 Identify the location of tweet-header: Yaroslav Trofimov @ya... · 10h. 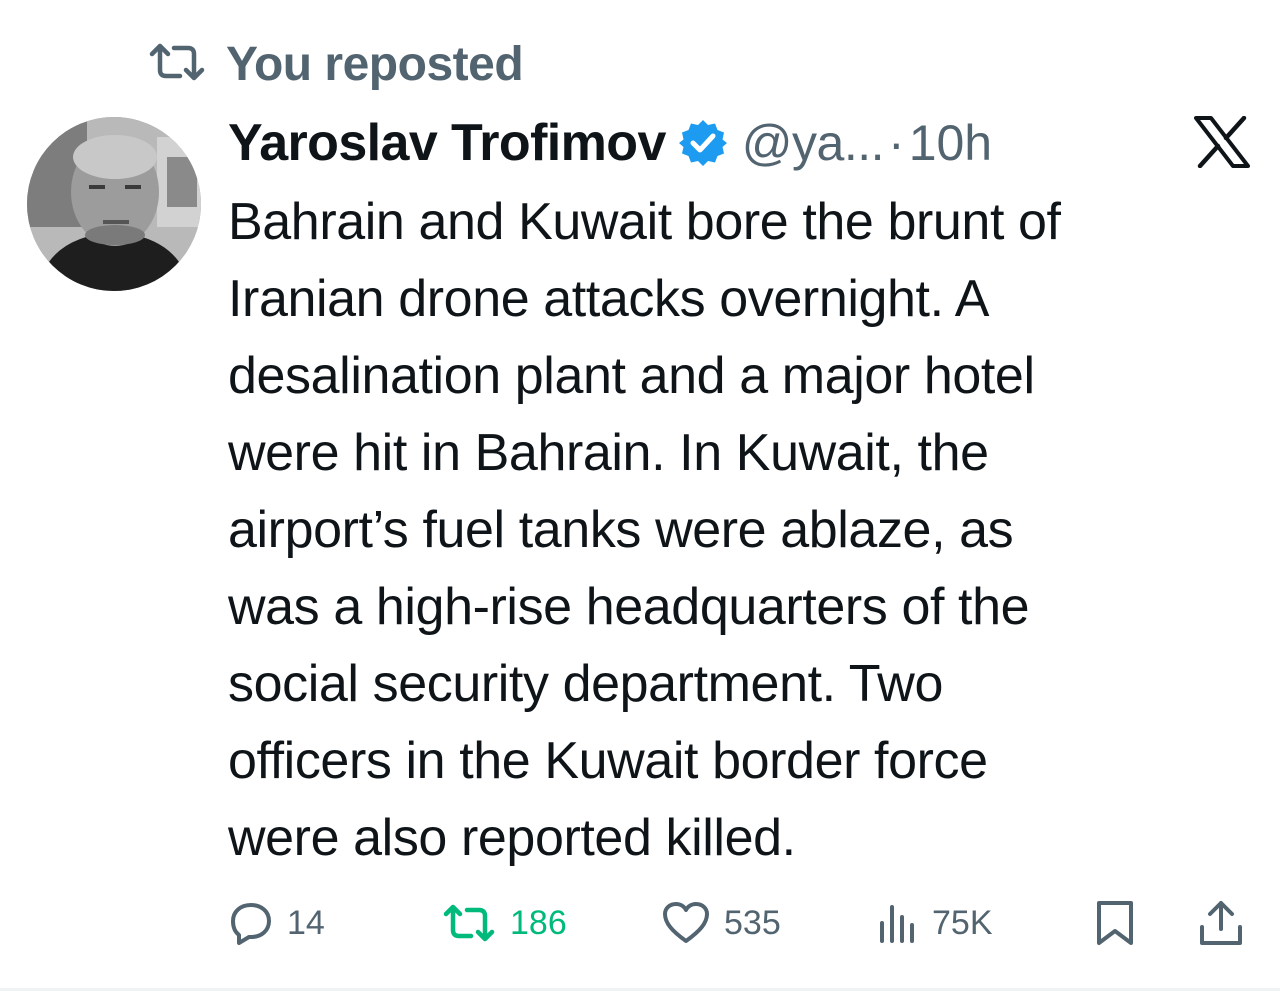
(610, 143).